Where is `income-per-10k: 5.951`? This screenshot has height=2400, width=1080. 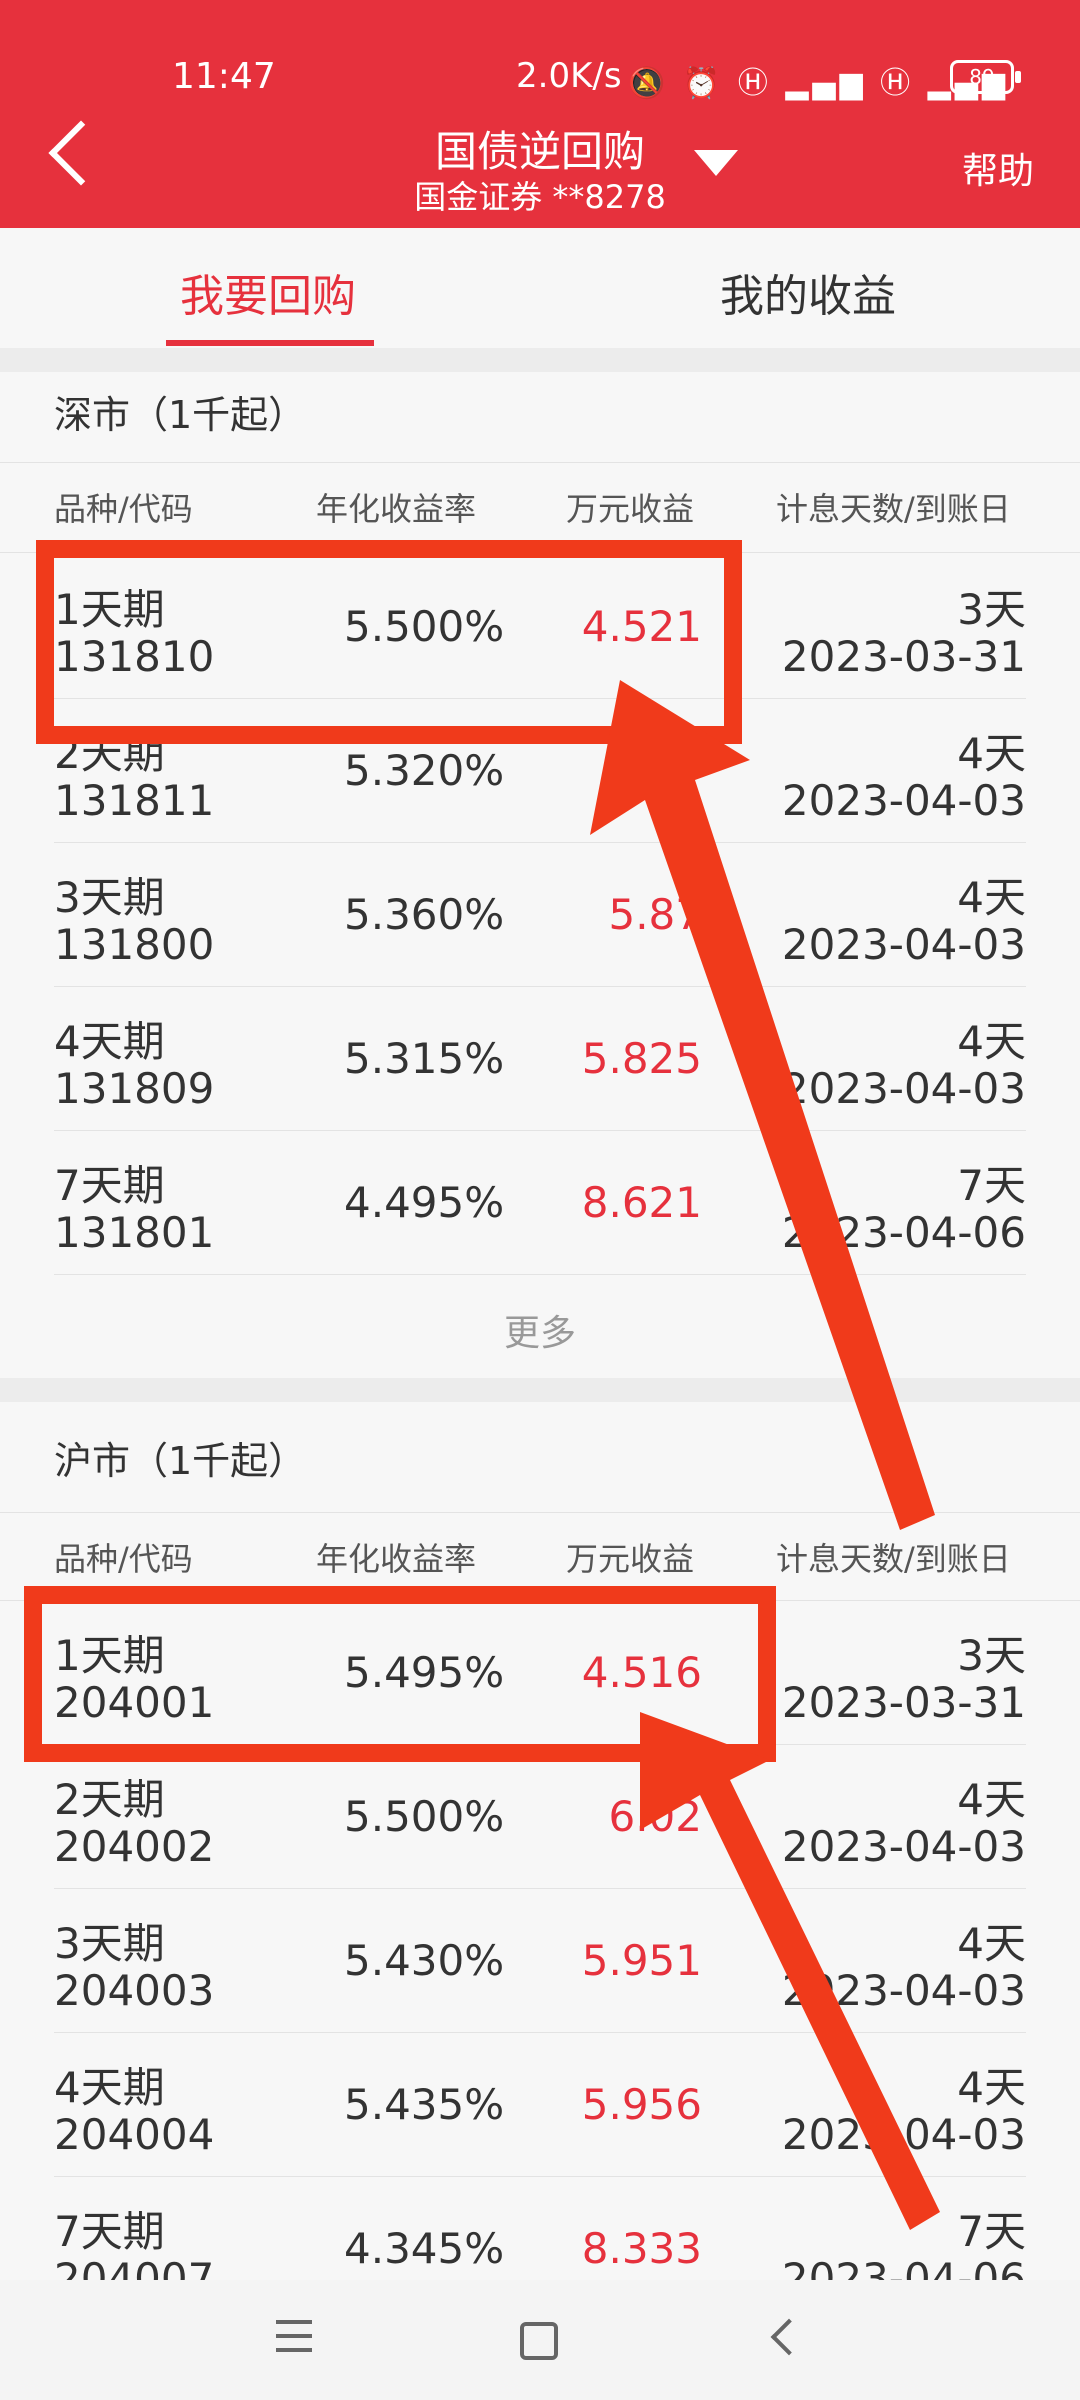 income-per-10k: 5.951 is located at coordinates (641, 1960).